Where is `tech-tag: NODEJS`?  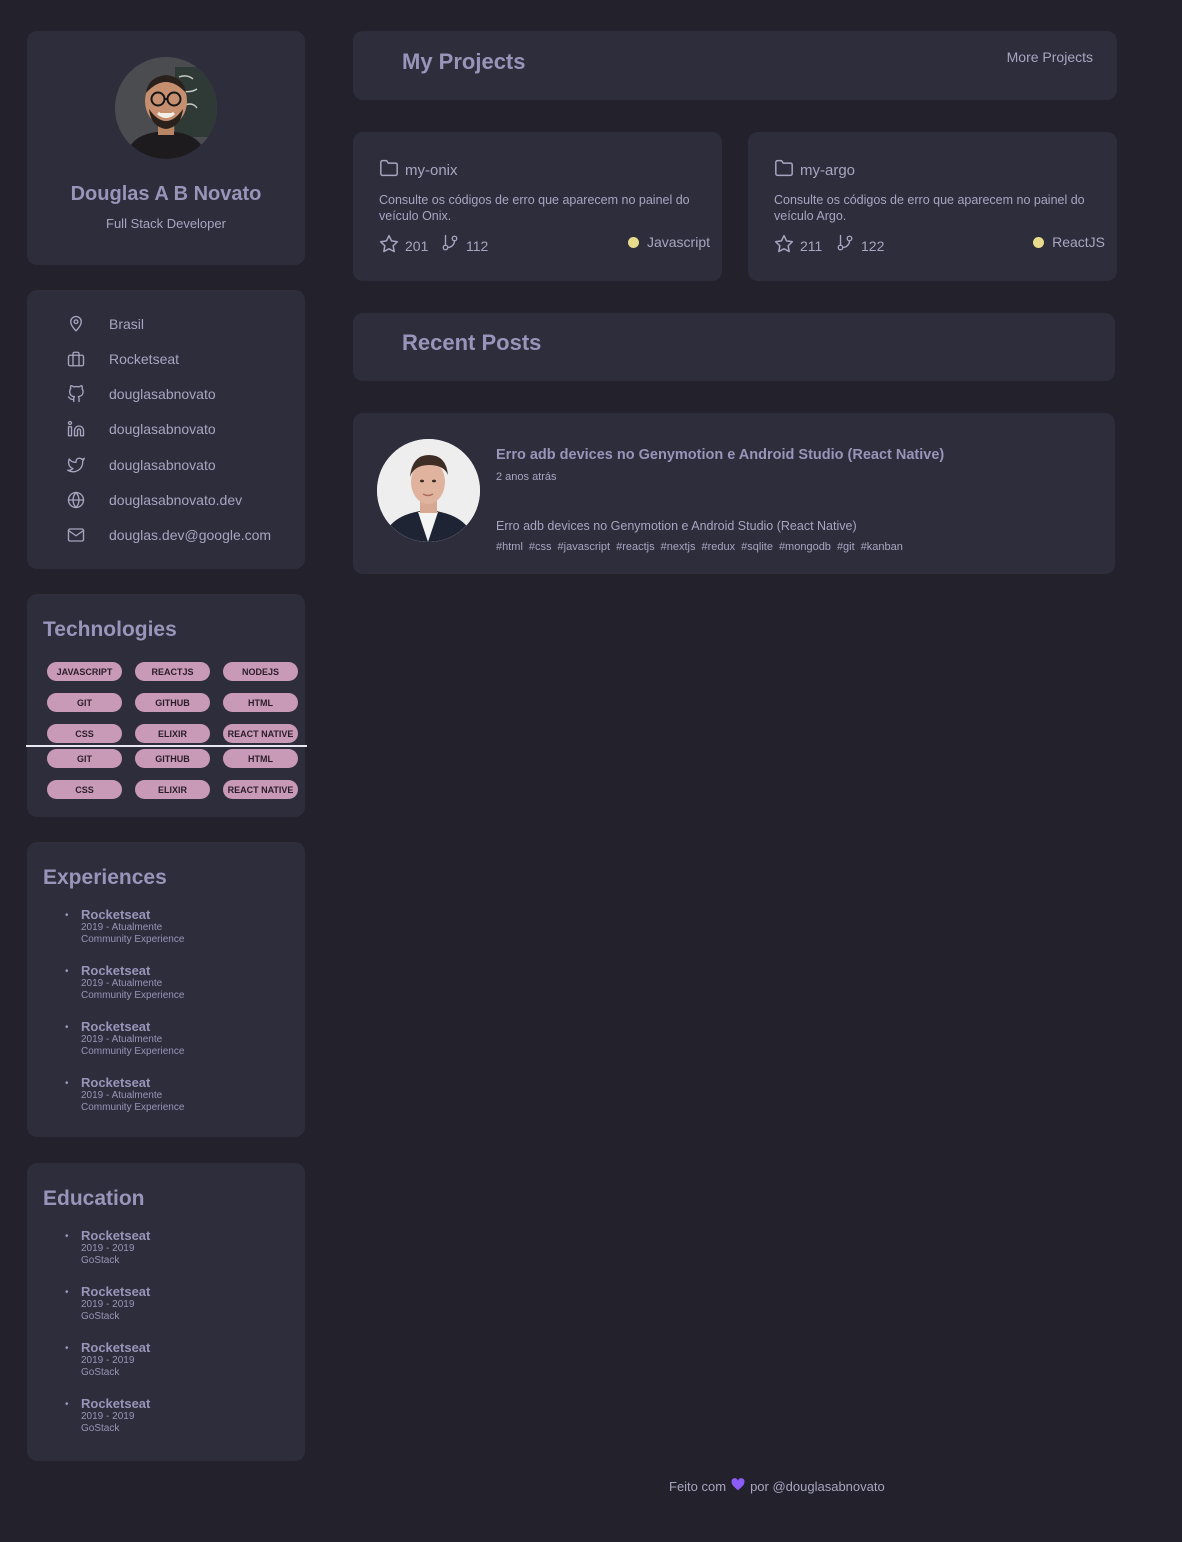 tech-tag: NODEJS is located at coordinates (260, 671).